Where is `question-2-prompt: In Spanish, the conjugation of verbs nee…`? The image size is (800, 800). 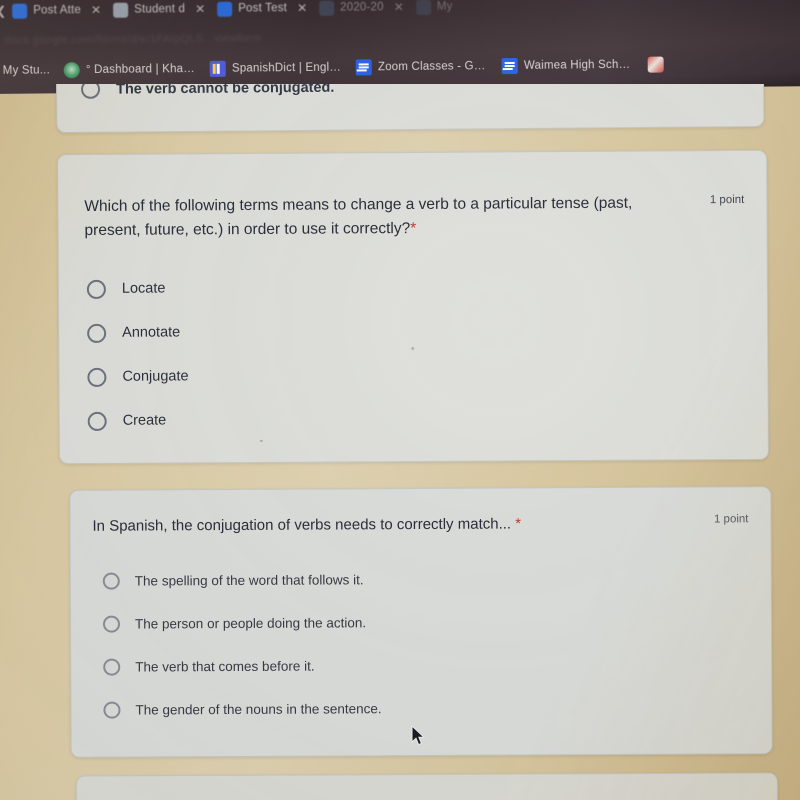
question-2-prompt: In Spanish, the conjugation of verbs nee… is located at coordinates (302, 525).